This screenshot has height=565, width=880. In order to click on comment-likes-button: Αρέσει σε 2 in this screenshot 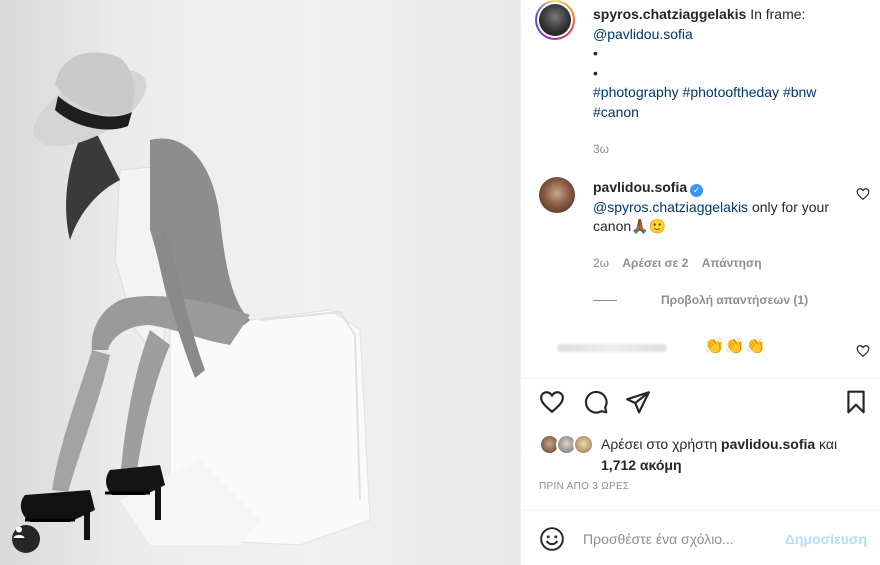, I will do `click(655, 263)`.